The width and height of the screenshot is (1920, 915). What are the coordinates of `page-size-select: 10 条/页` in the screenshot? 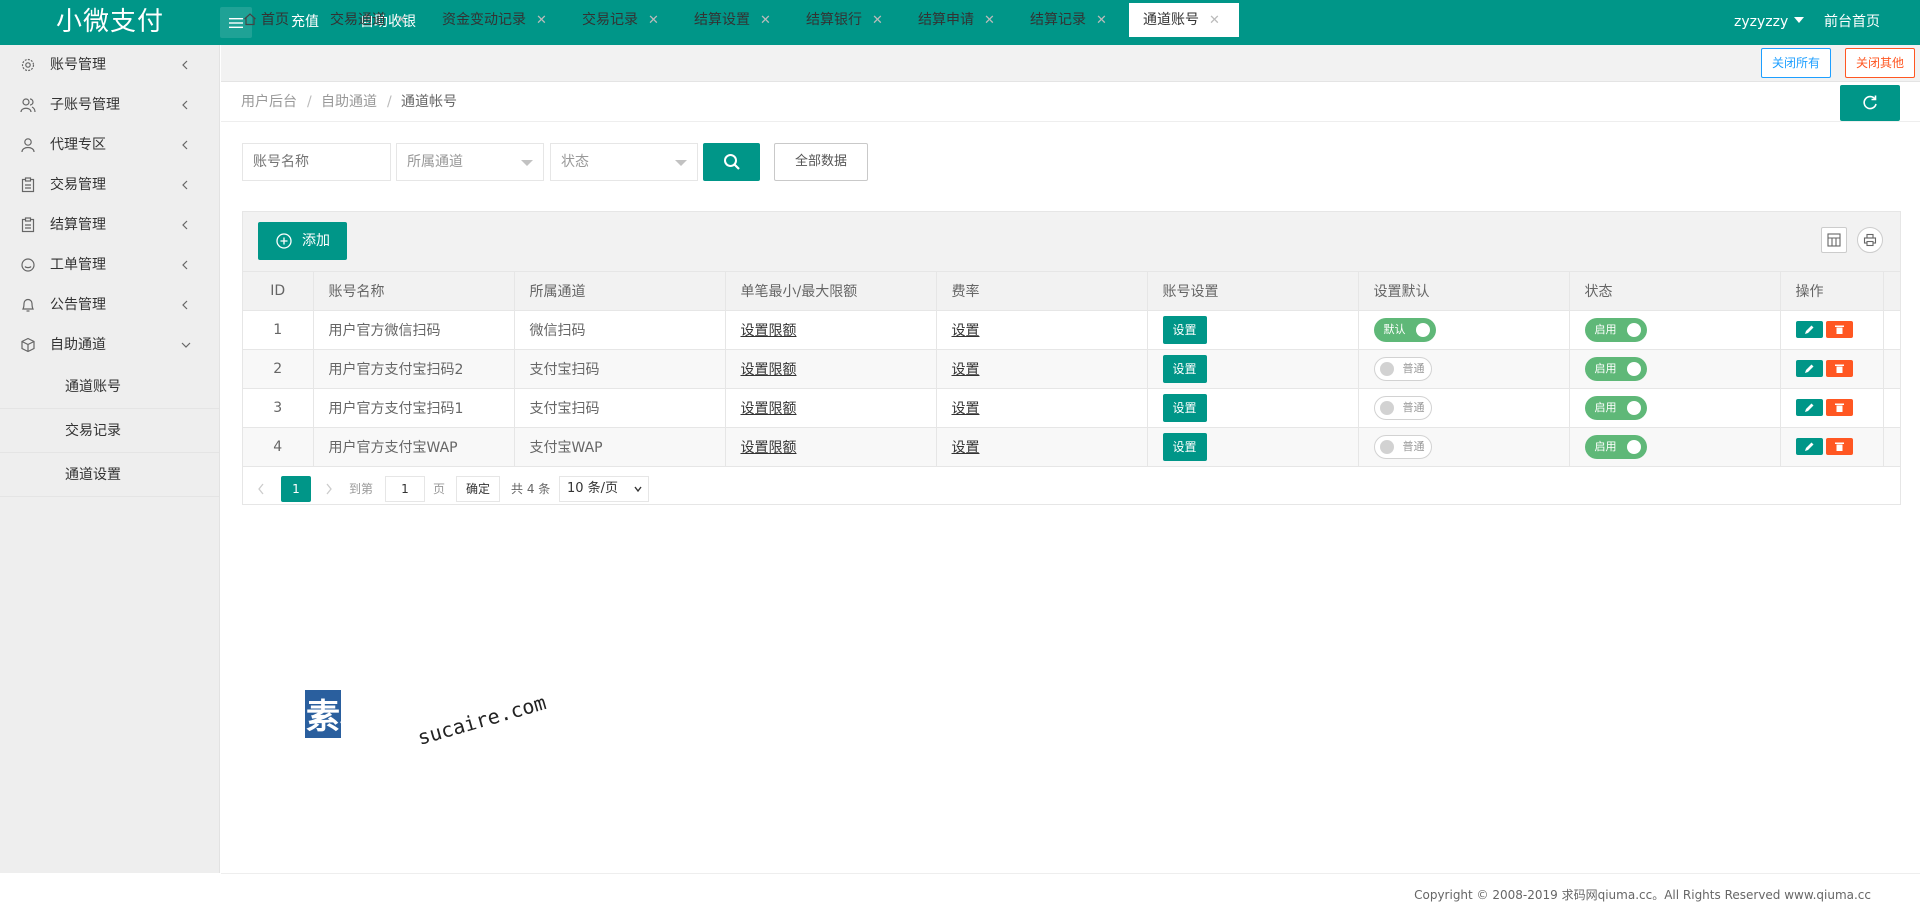 It's located at (604, 489).